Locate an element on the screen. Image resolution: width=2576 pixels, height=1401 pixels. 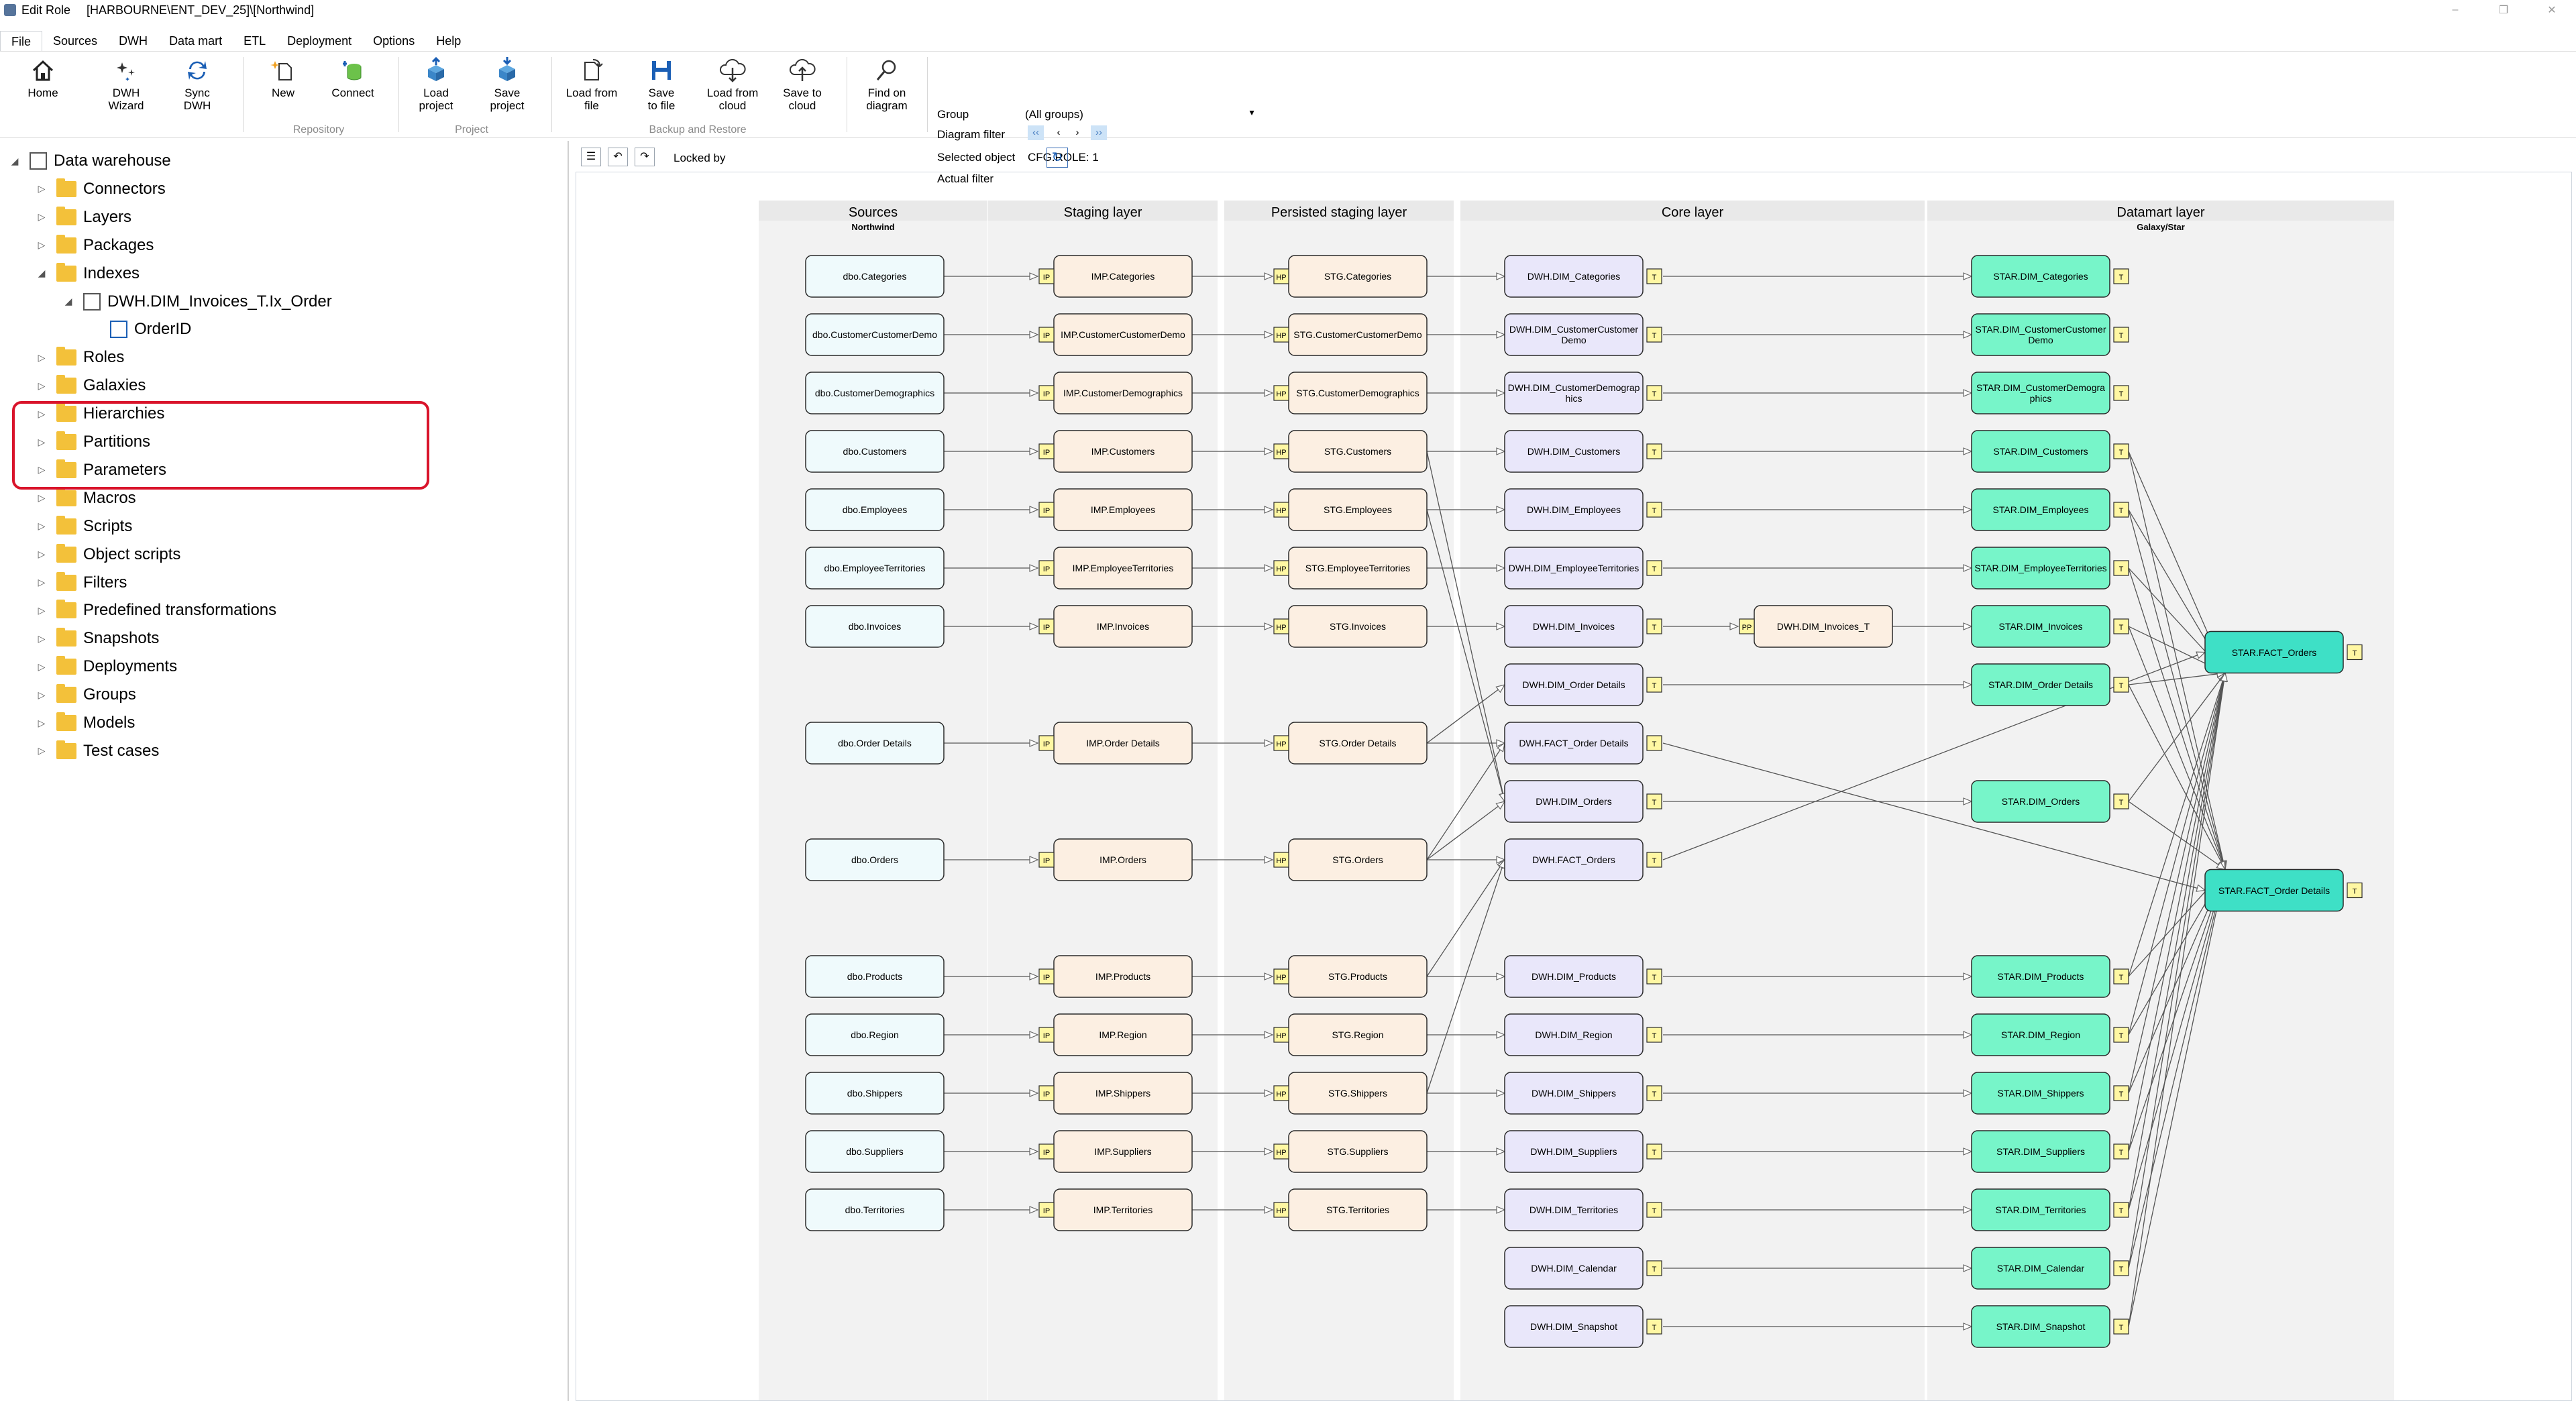
datamart-node: STAR.DIM_CustomerDemographics T is located at coordinates (2050, 393).